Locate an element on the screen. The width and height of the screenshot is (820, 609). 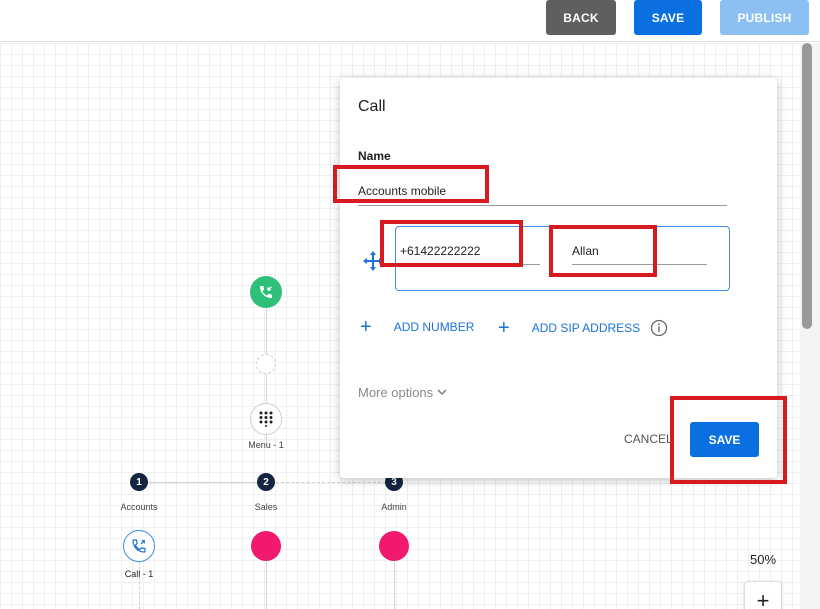
call-node-label: Call - 1 is located at coordinates (139, 574).